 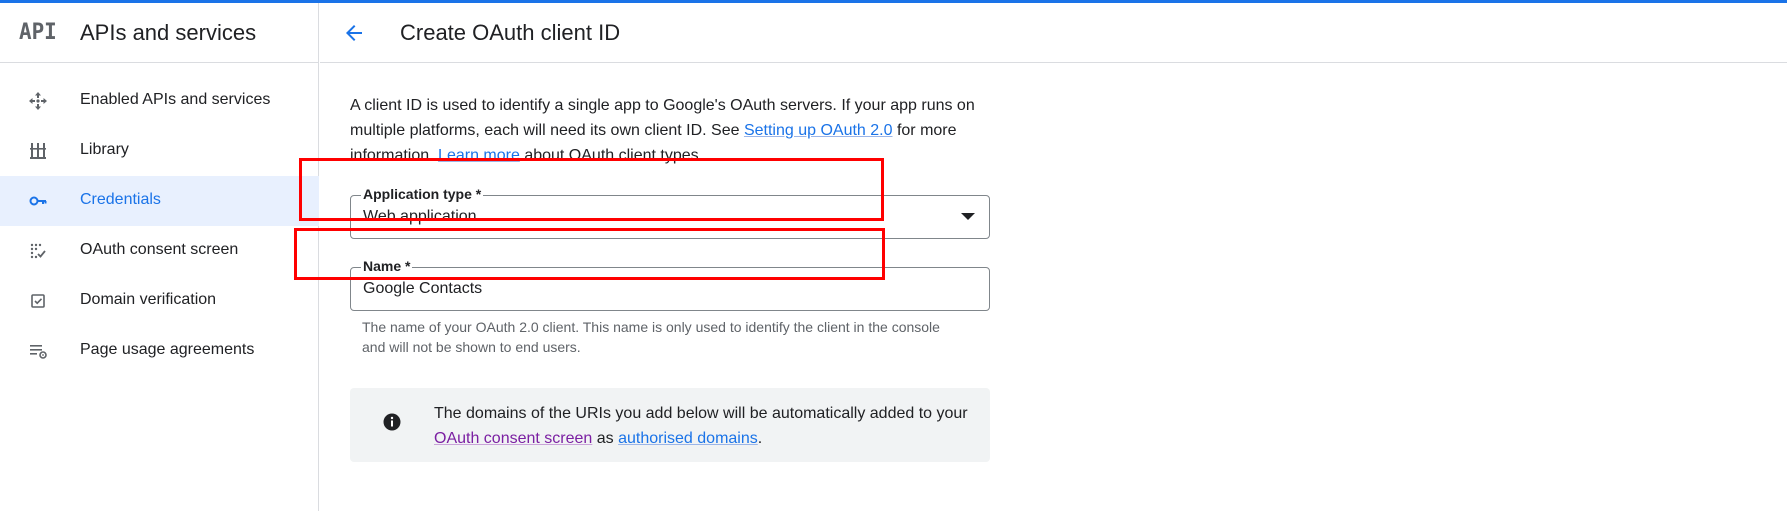 What do you see at coordinates (611, 155) in the screenshot?
I see `description-text: about OAuth client types.` at bounding box center [611, 155].